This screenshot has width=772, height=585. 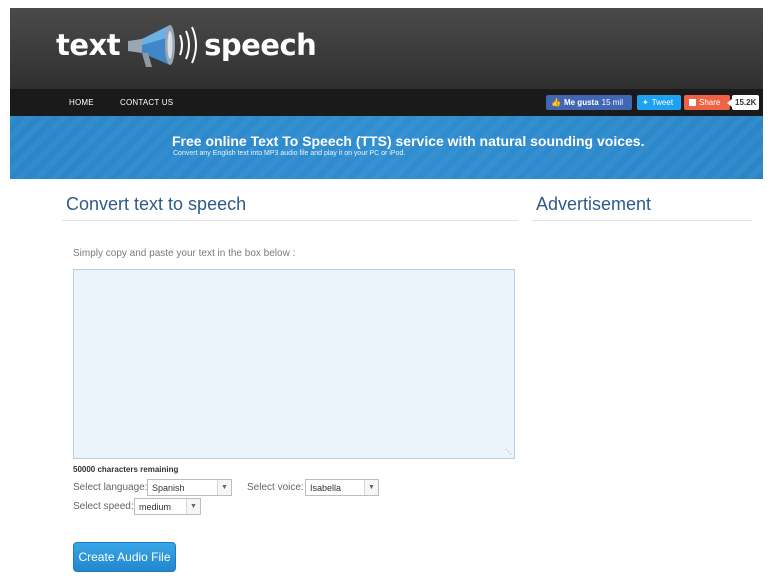 I want to click on tweet-button: ✦ Tweet, so click(x=659, y=102).